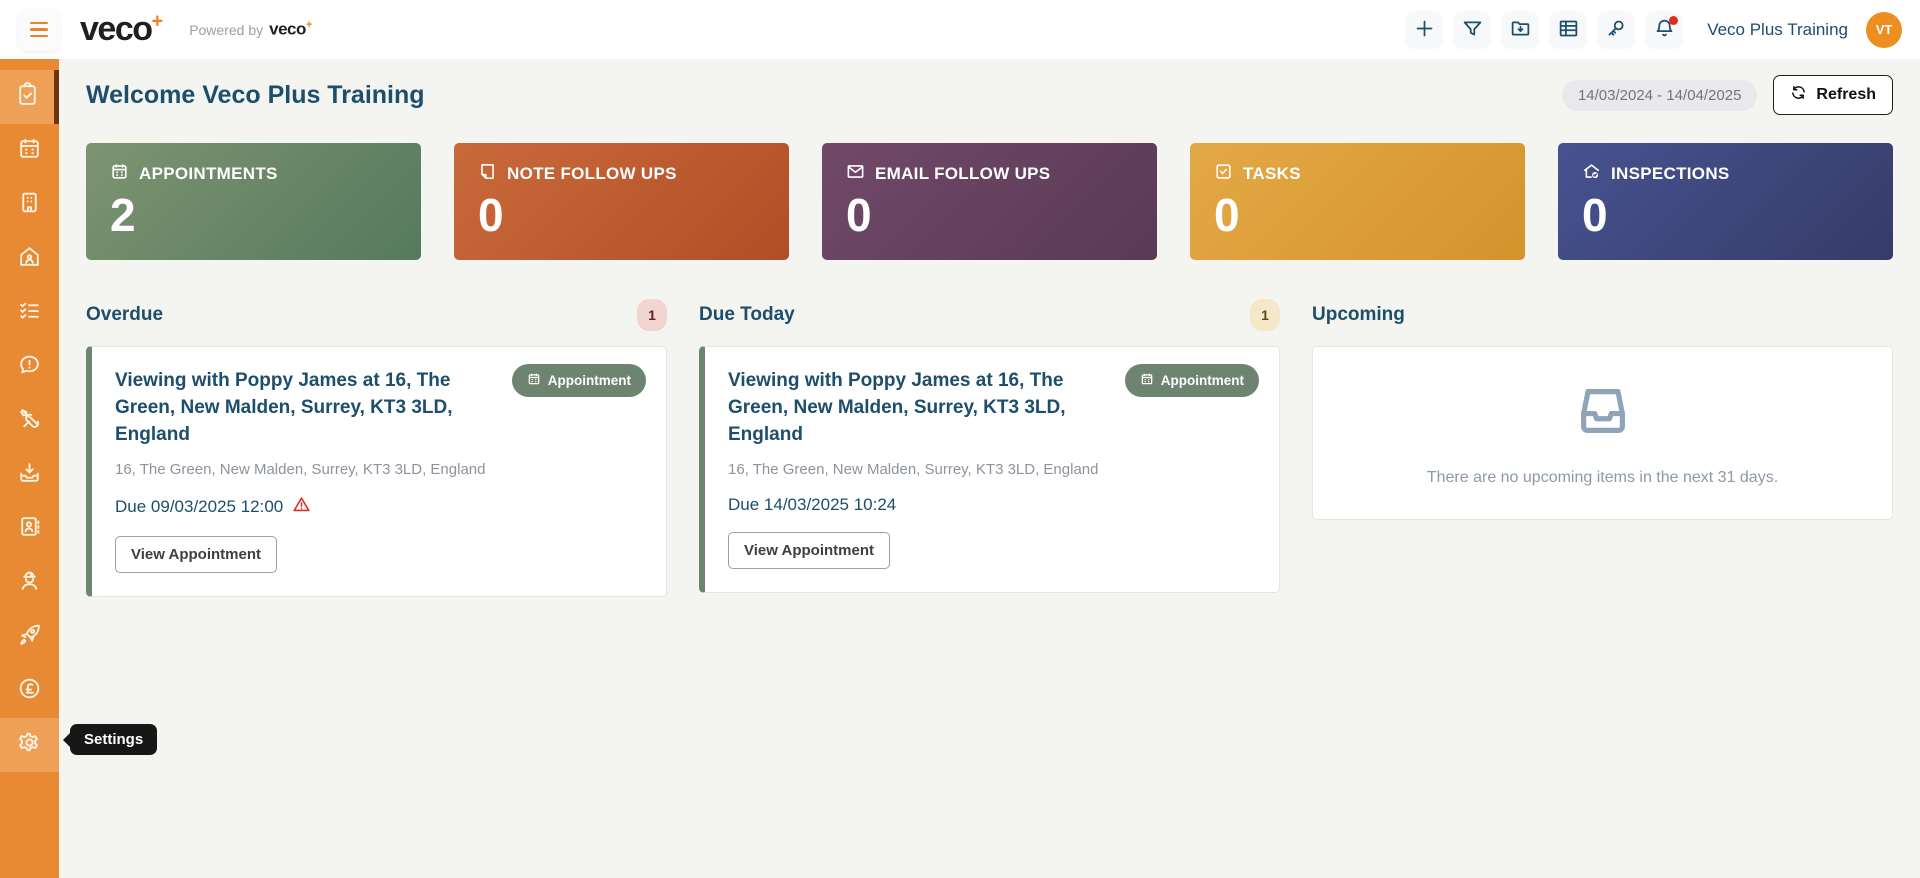 The width and height of the screenshot is (1920, 878). I want to click on add-button, so click(1424, 29).